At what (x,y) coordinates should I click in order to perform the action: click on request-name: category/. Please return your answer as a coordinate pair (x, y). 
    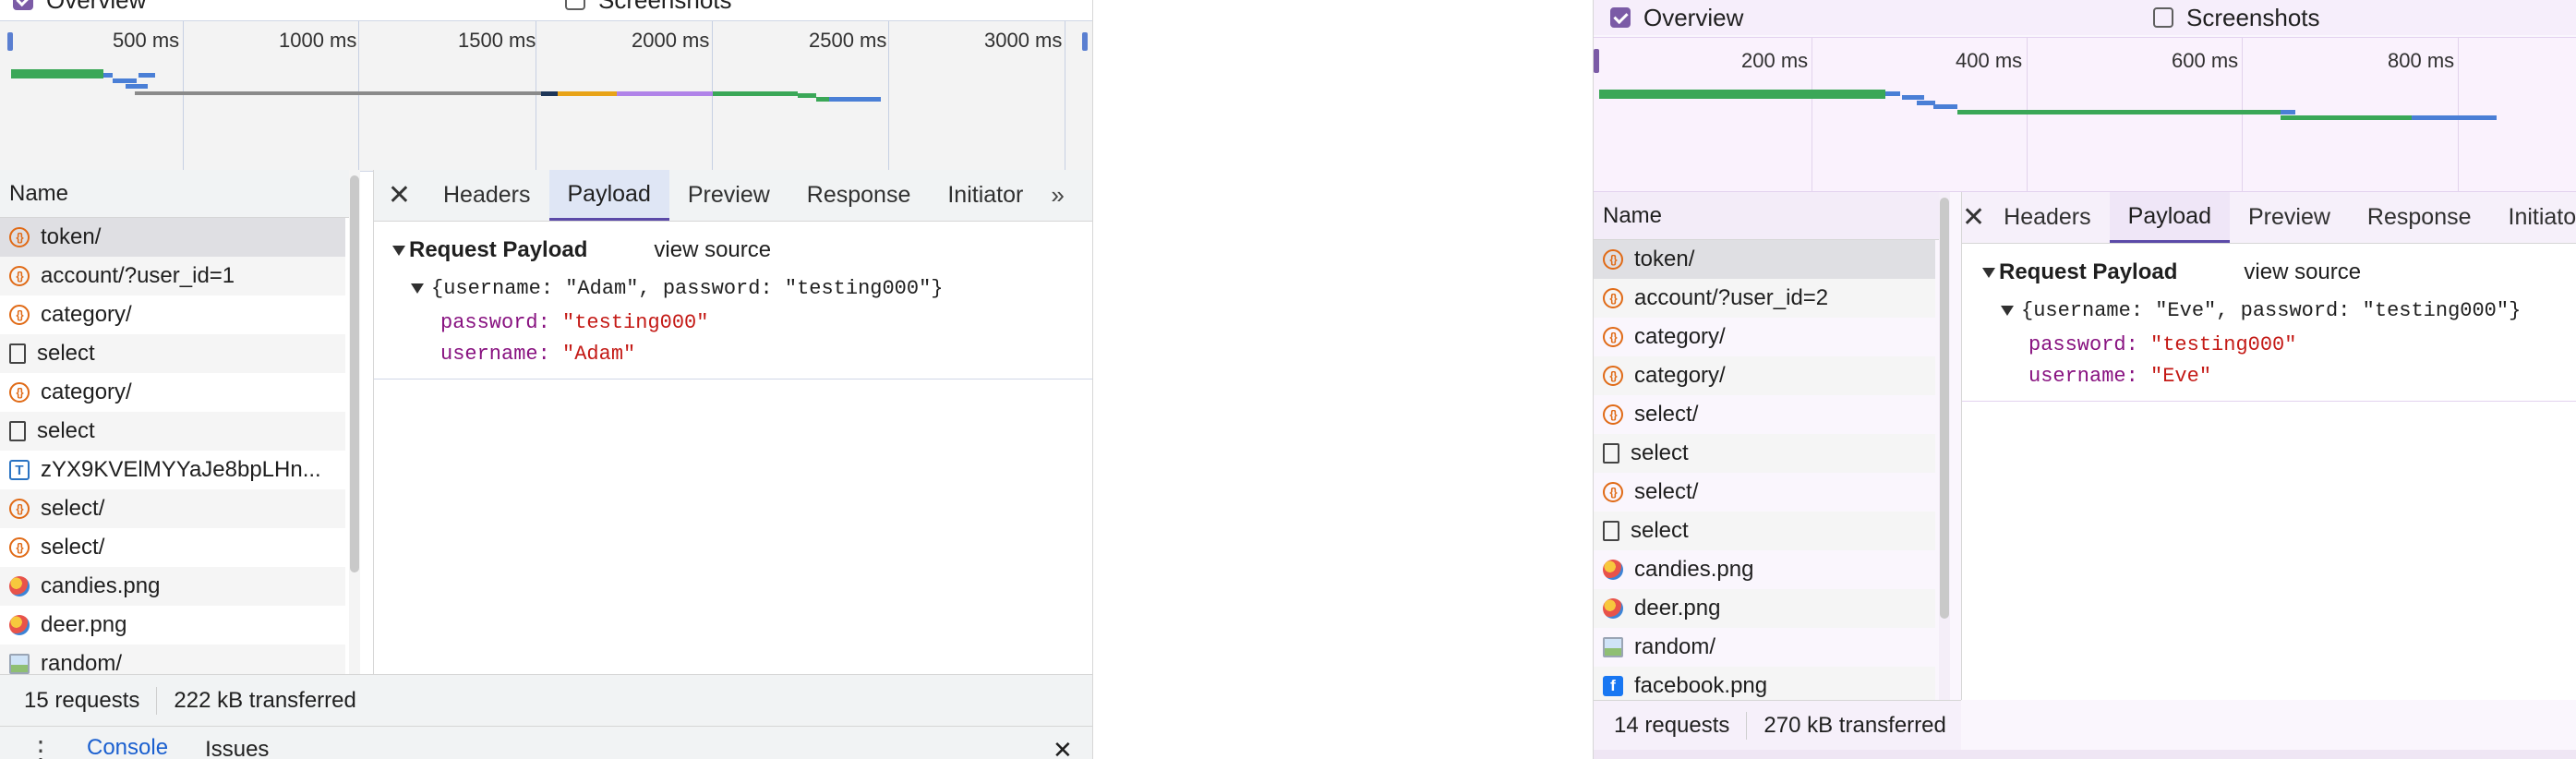
    Looking at the image, I should click on (1680, 375).